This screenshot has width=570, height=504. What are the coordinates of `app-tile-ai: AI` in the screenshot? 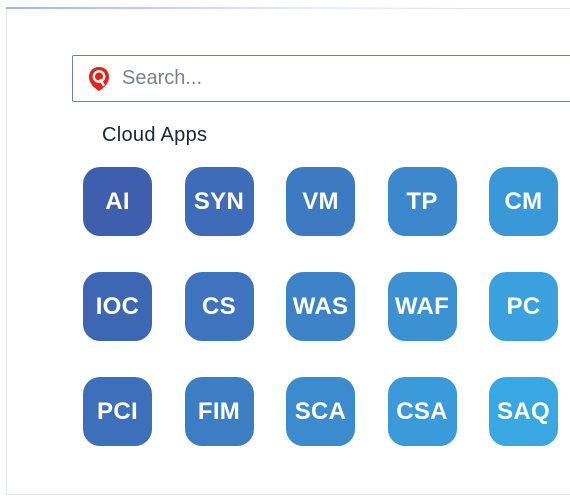 It's located at (117, 201).